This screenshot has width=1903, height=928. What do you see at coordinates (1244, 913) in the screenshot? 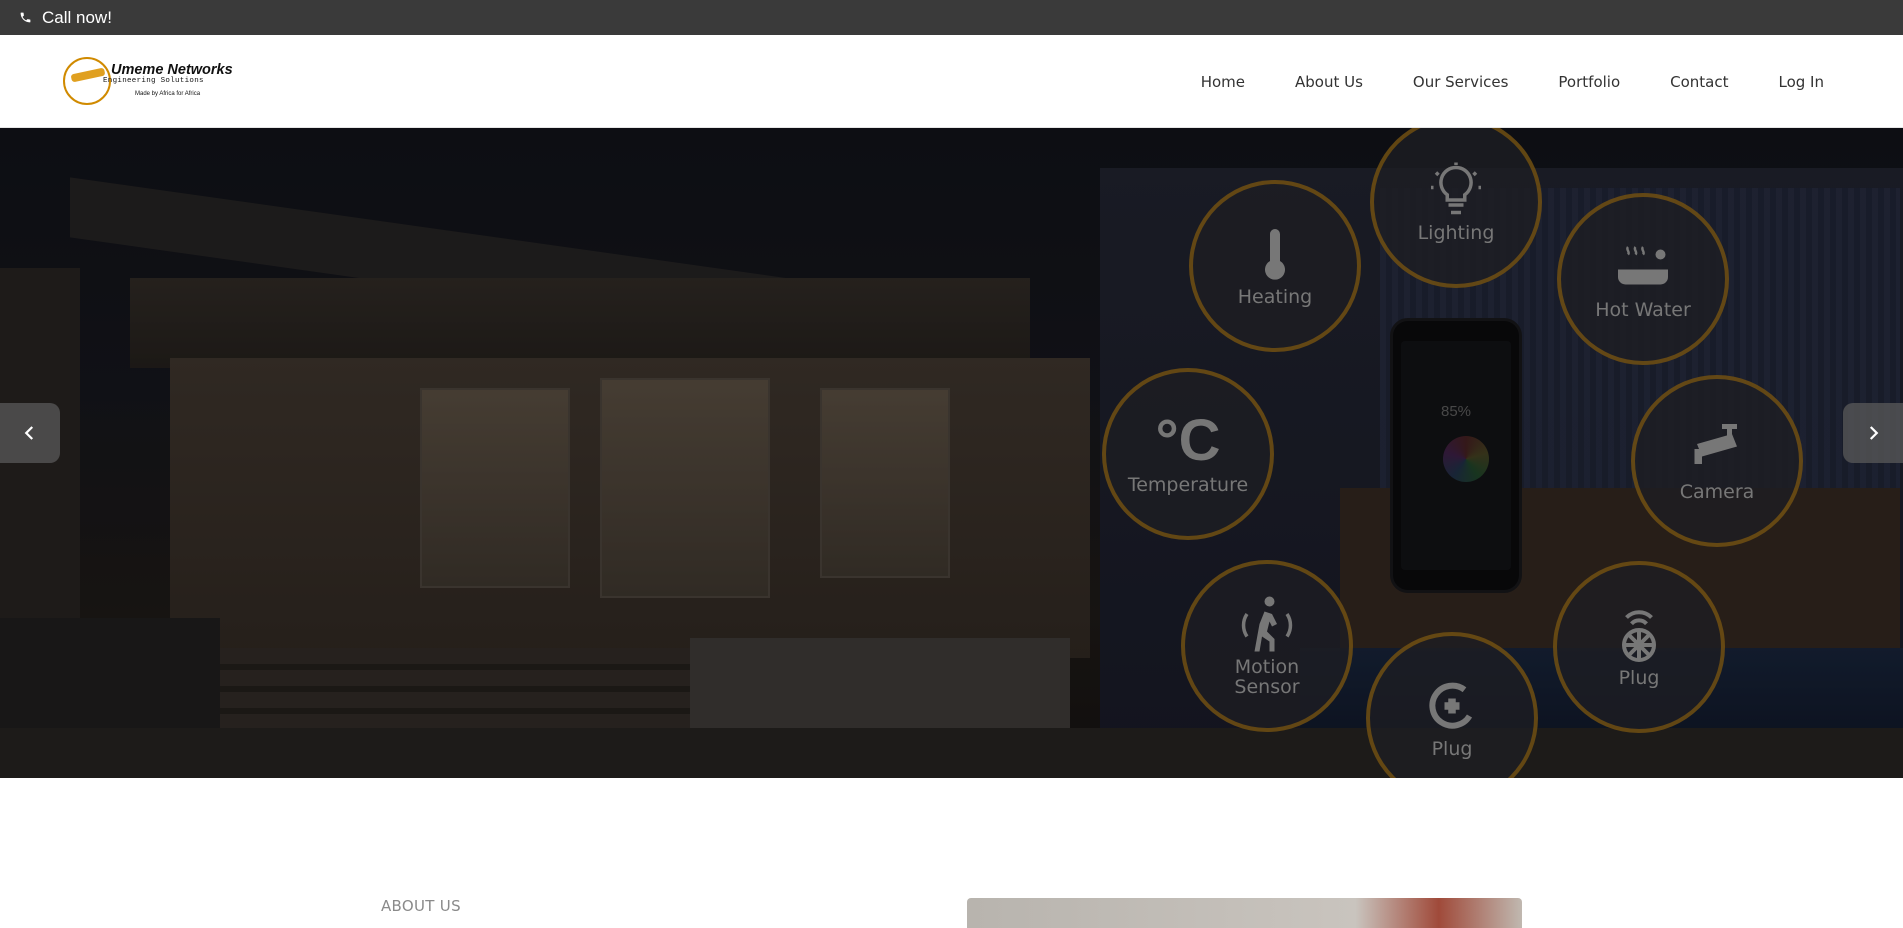
I see `about-image` at bounding box center [1244, 913].